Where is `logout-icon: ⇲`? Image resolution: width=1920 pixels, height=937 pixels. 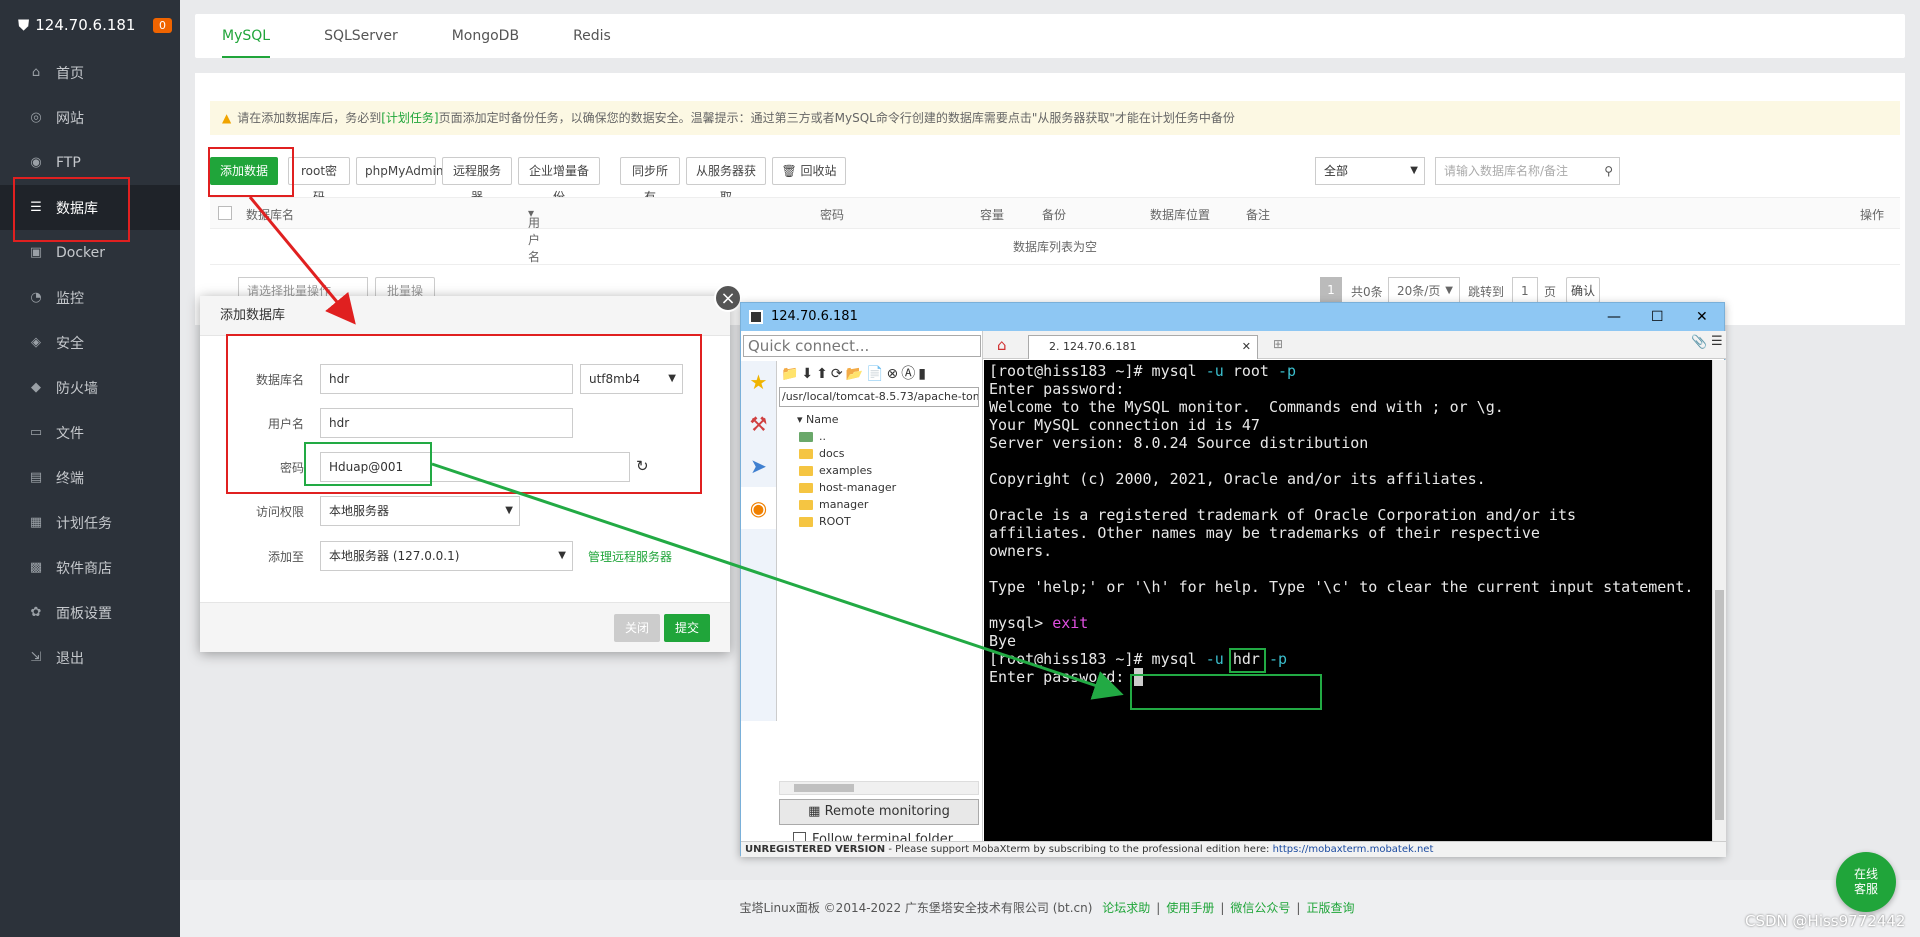
logout-icon: ⇲ is located at coordinates (36, 657).